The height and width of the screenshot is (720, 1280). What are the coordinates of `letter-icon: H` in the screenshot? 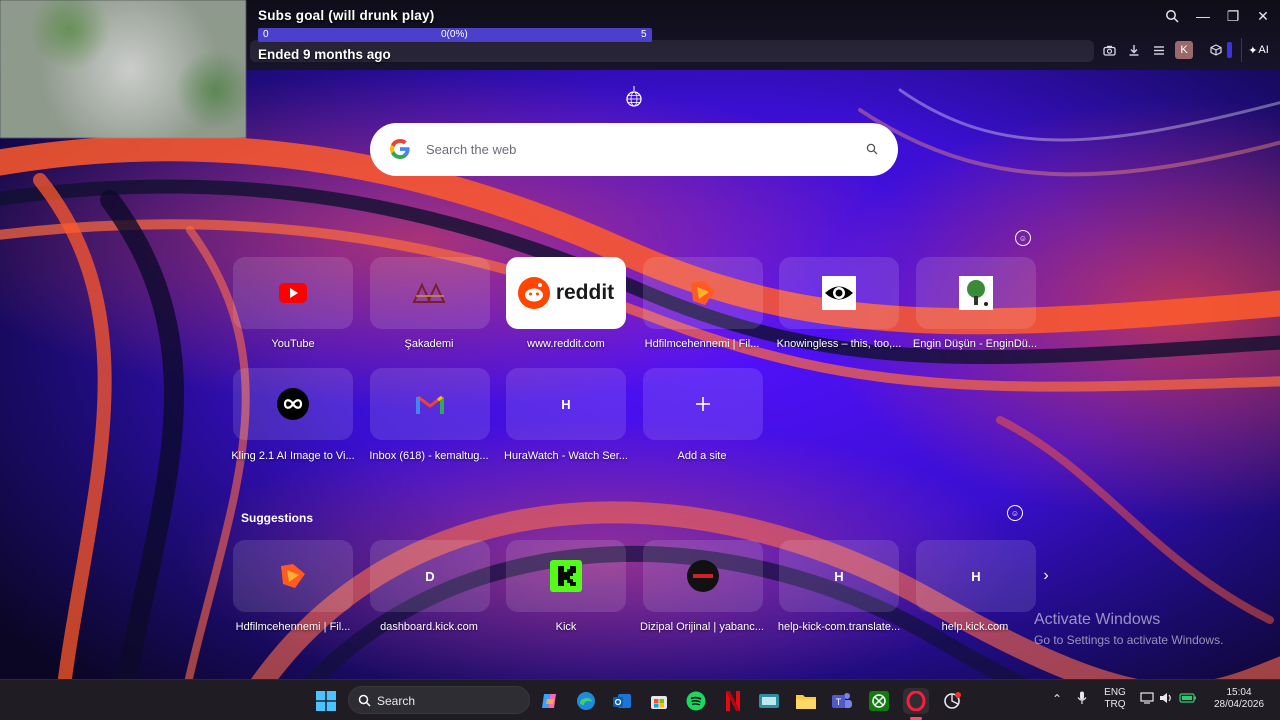 It's located at (976, 576).